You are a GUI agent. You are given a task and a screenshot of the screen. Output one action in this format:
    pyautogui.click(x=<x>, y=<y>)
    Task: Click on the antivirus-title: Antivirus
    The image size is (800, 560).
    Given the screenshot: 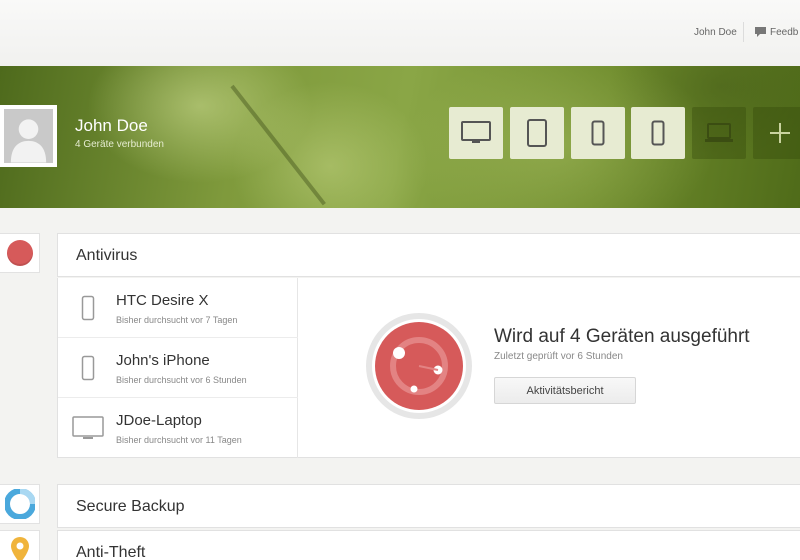 What is the action you would take?
    pyautogui.click(x=107, y=255)
    